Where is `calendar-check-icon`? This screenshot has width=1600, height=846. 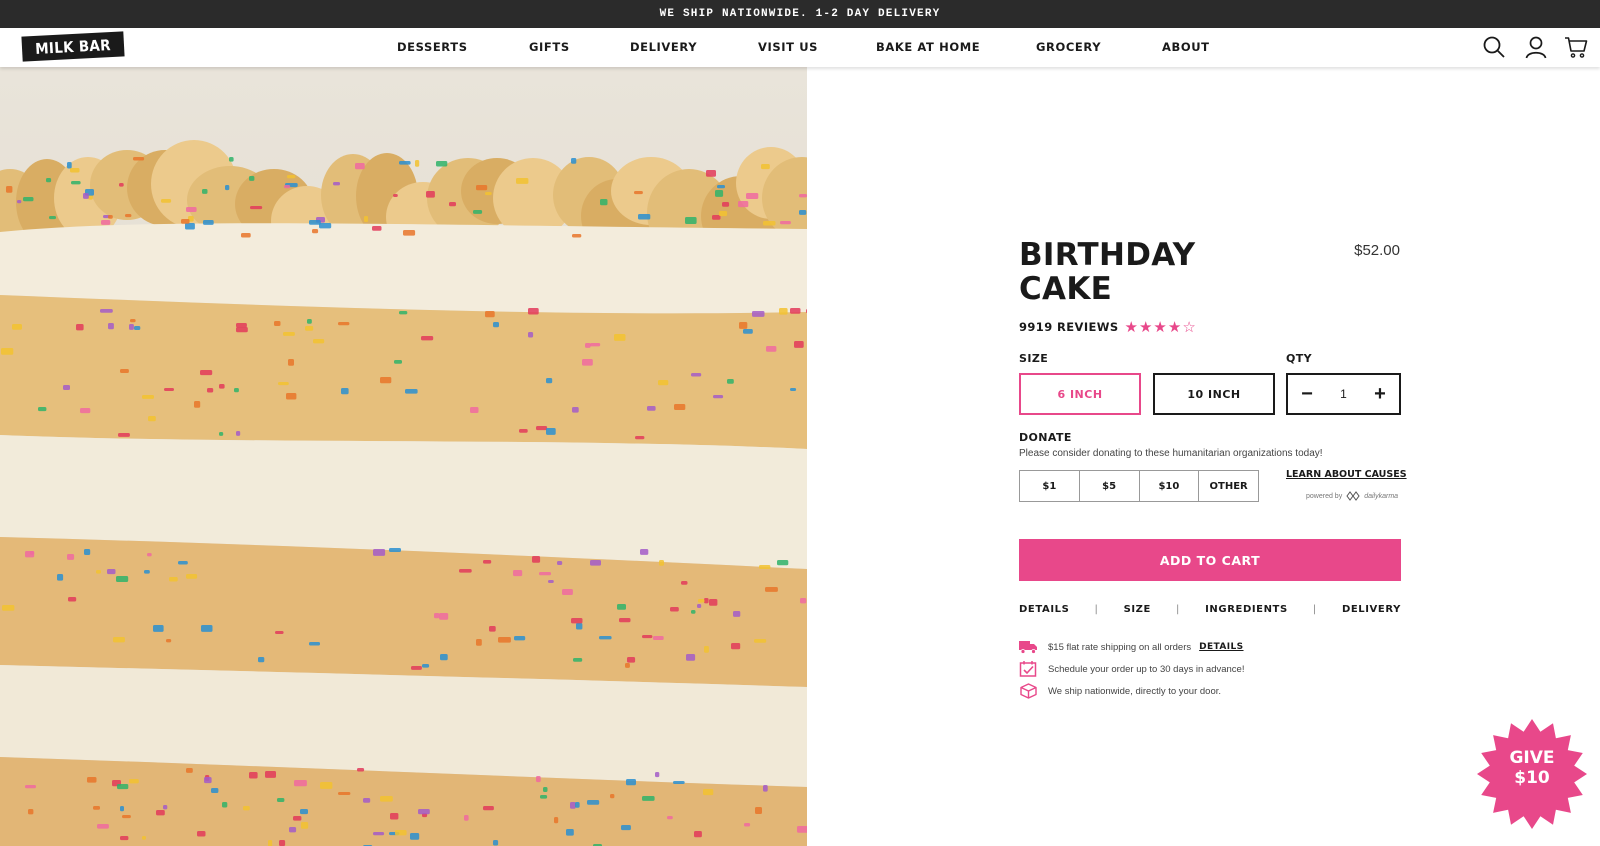
calendar-check-icon is located at coordinates (1028, 669).